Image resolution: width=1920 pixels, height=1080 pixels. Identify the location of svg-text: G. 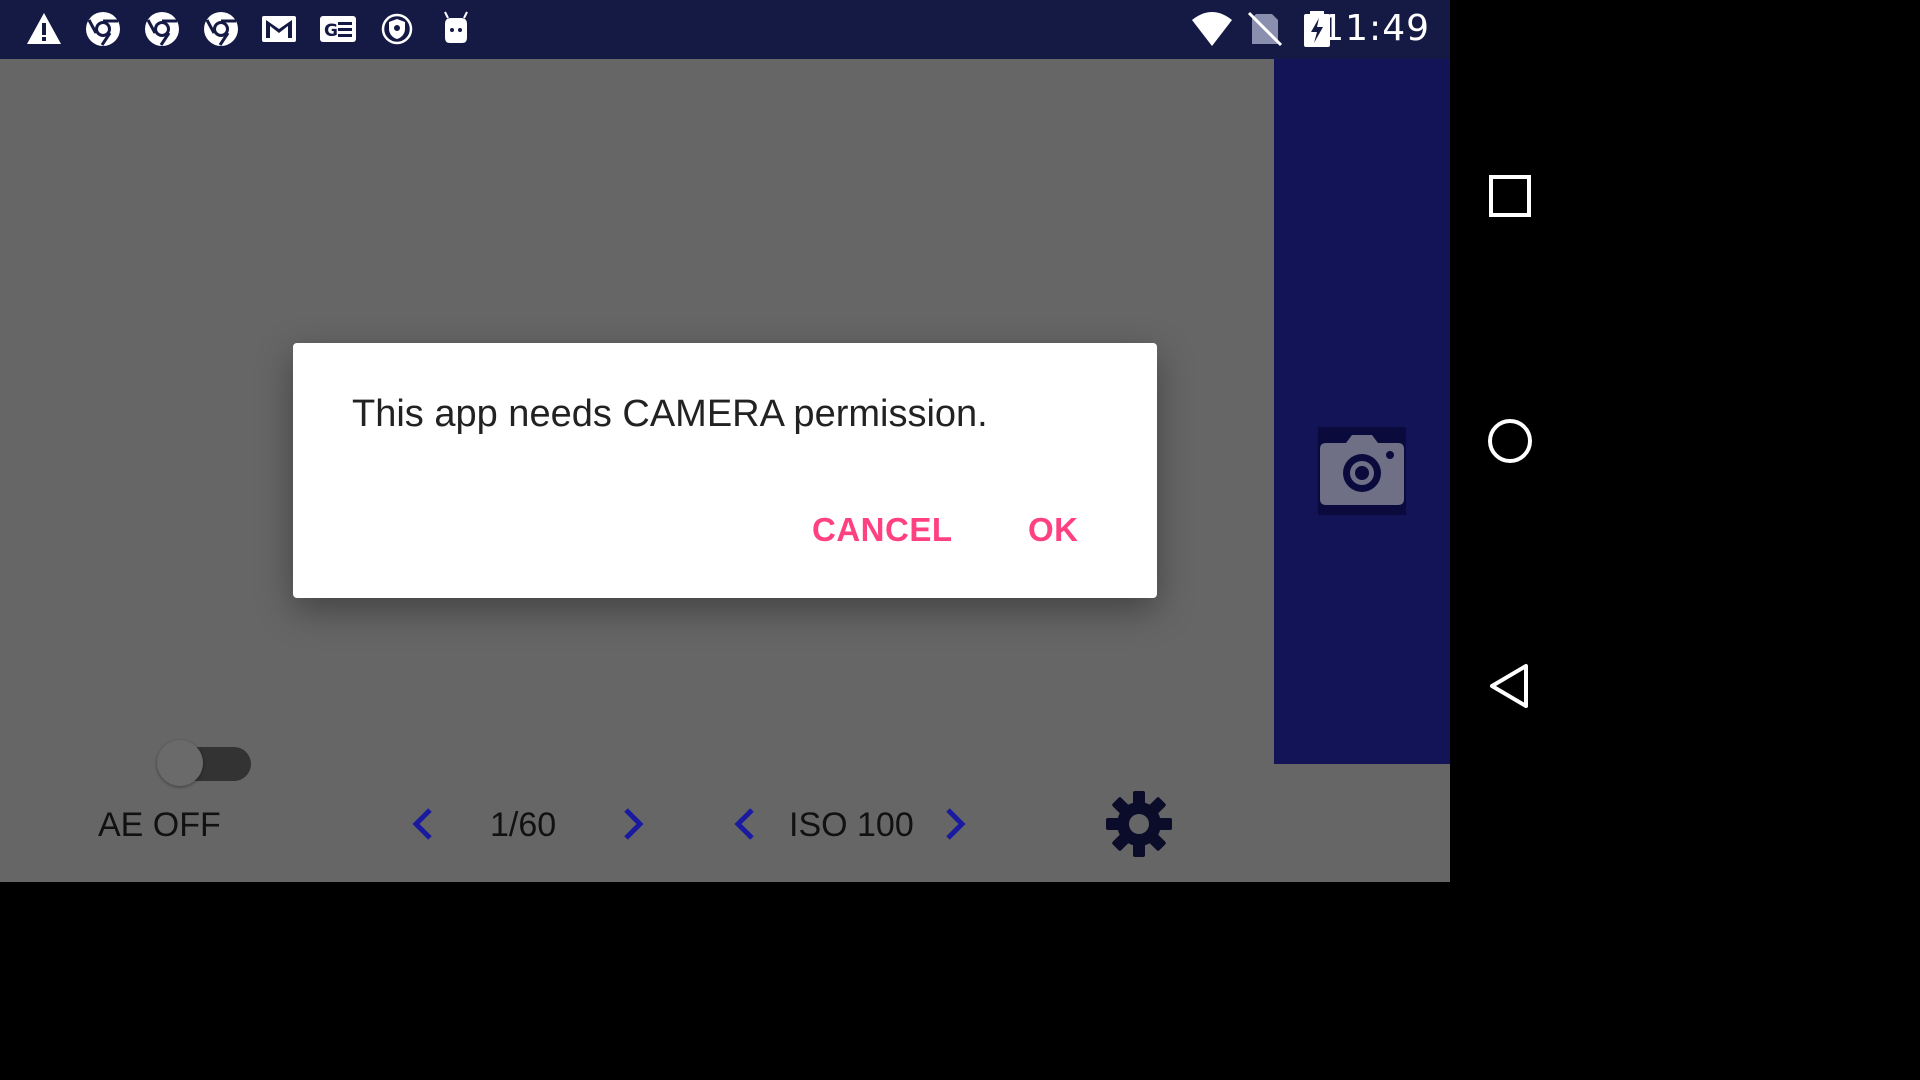
(331, 31).